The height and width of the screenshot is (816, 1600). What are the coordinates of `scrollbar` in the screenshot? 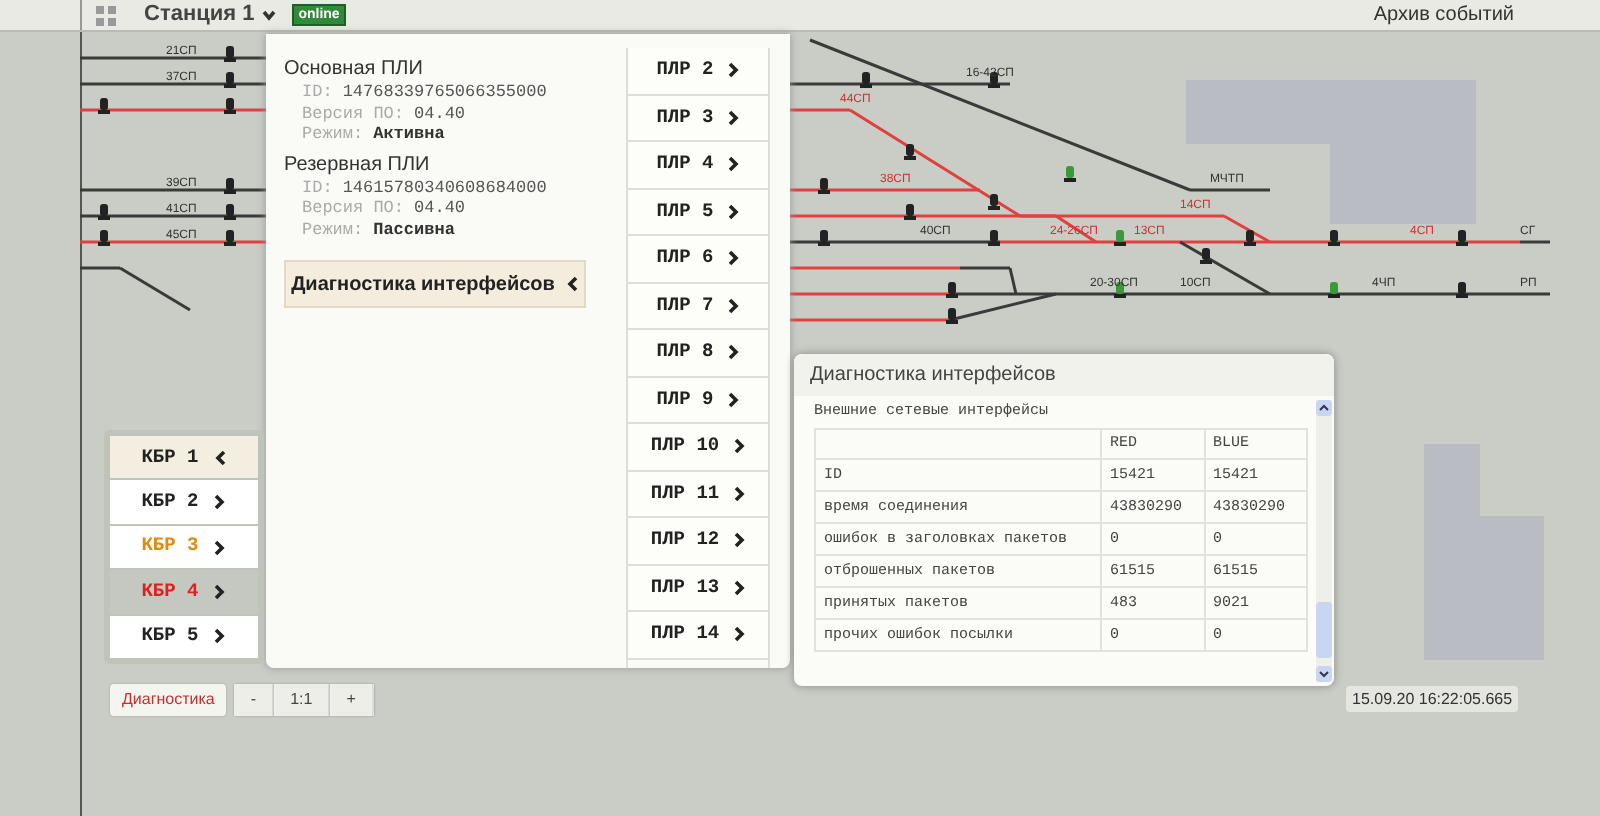 It's located at (1324, 541).